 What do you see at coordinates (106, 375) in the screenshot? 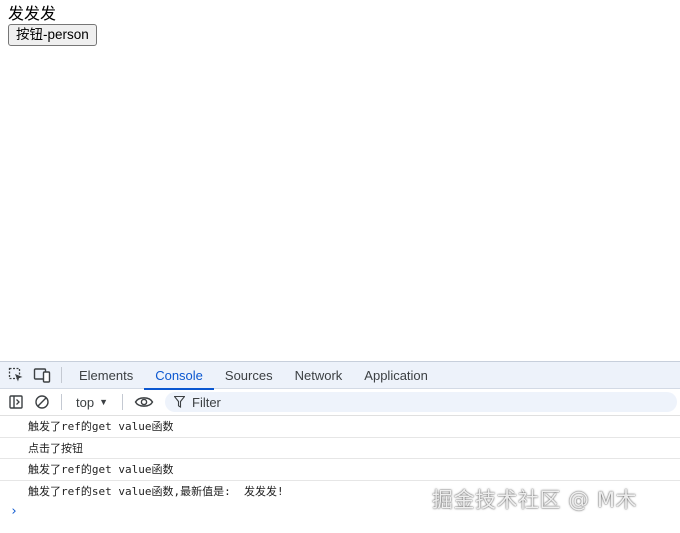
I see `tab-elements: Elements` at bounding box center [106, 375].